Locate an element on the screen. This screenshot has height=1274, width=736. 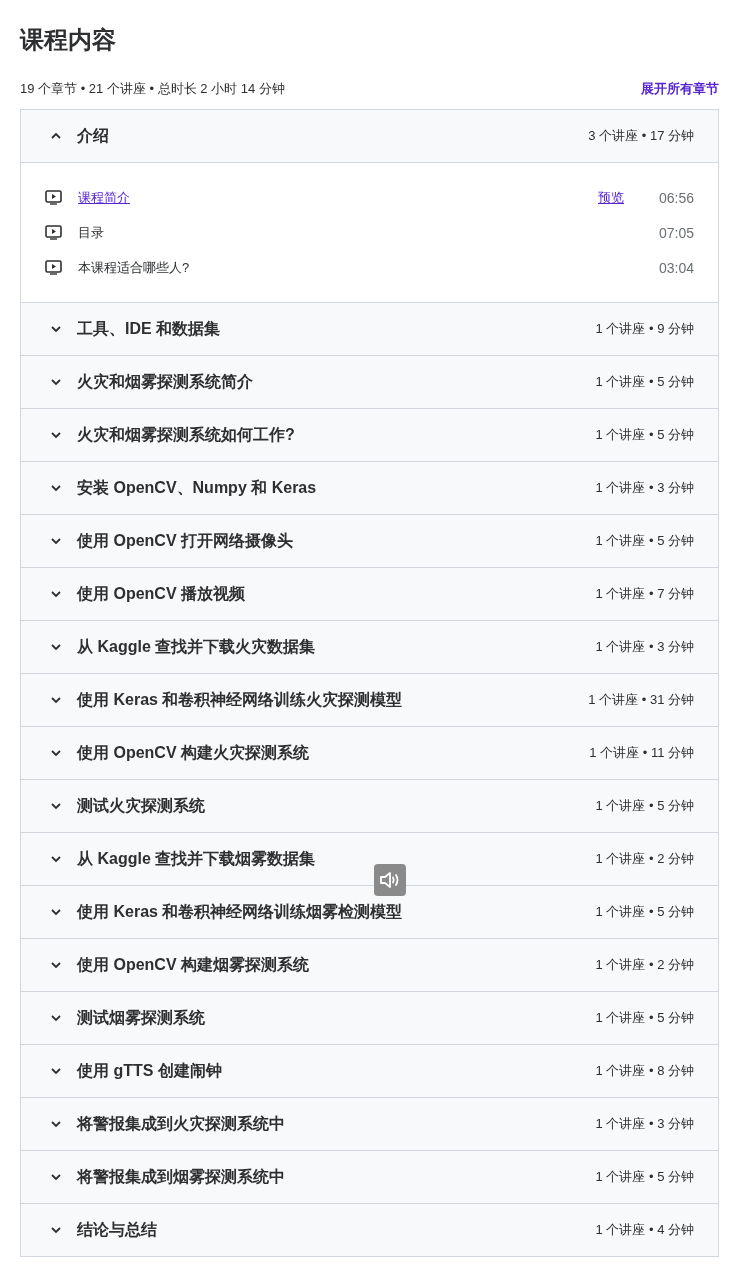
lecture-title: 目录 is located at coordinates (91, 232).